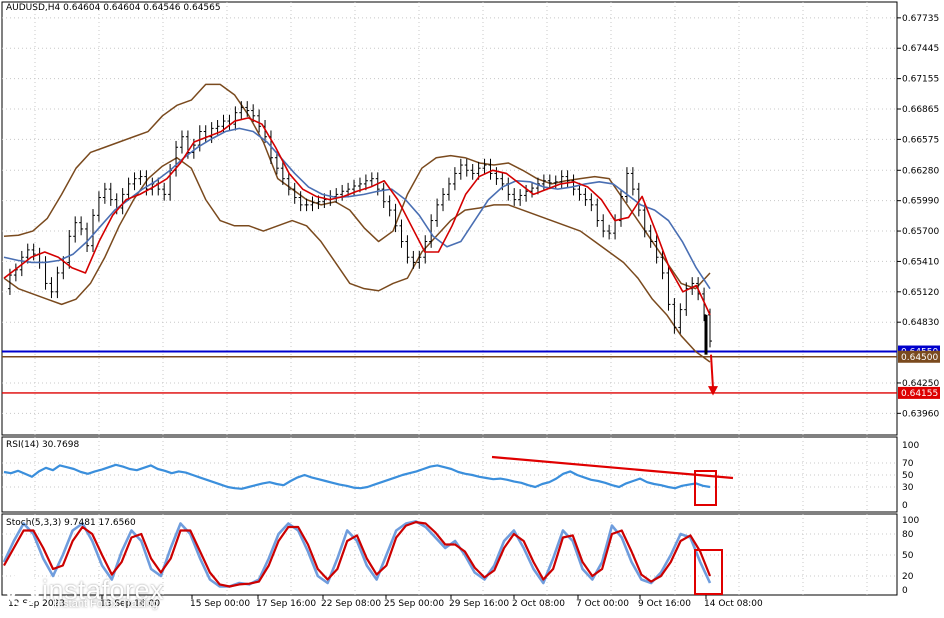 The height and width of the screenshot is (618, 944). Describe the element at coordinates (414, 604) in the screenshot. I see `x-tick-label: 25 Sep 00:00` at that location.